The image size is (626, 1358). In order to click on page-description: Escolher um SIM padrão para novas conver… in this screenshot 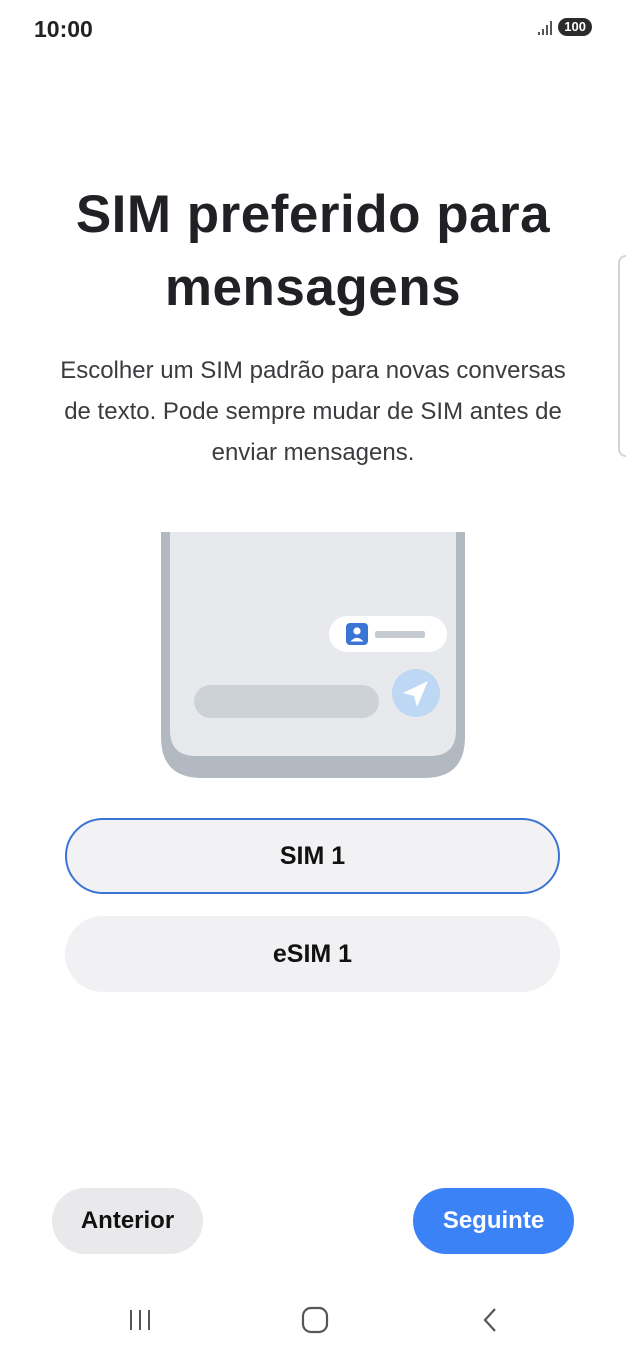, I will do `click(313, 411)`.